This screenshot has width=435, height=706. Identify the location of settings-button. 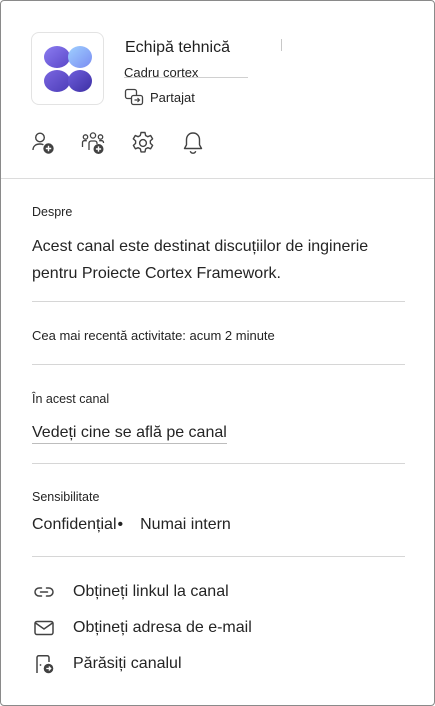
(143, 143).